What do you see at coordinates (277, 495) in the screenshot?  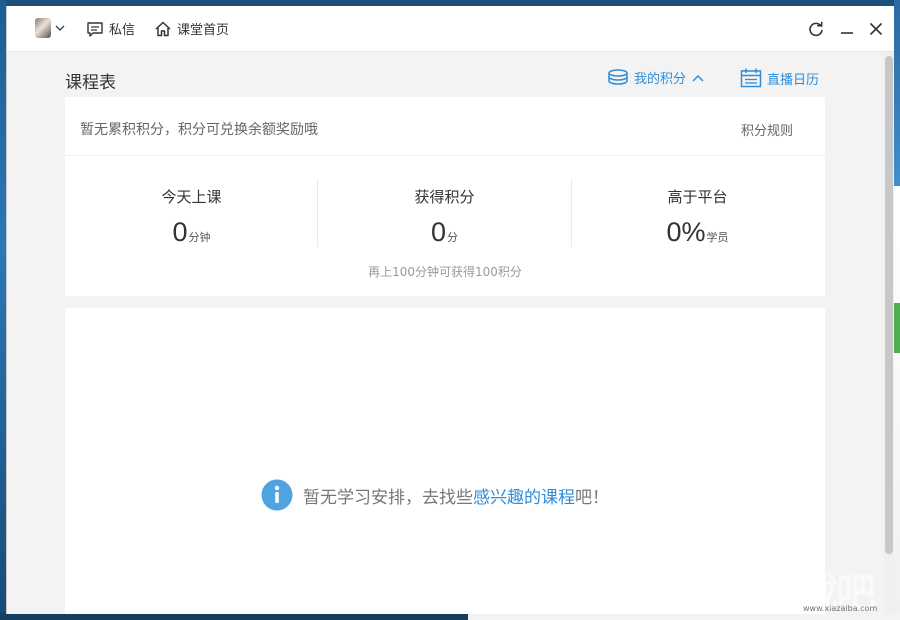 I see `info-icon` at bounding box center [277, 495].